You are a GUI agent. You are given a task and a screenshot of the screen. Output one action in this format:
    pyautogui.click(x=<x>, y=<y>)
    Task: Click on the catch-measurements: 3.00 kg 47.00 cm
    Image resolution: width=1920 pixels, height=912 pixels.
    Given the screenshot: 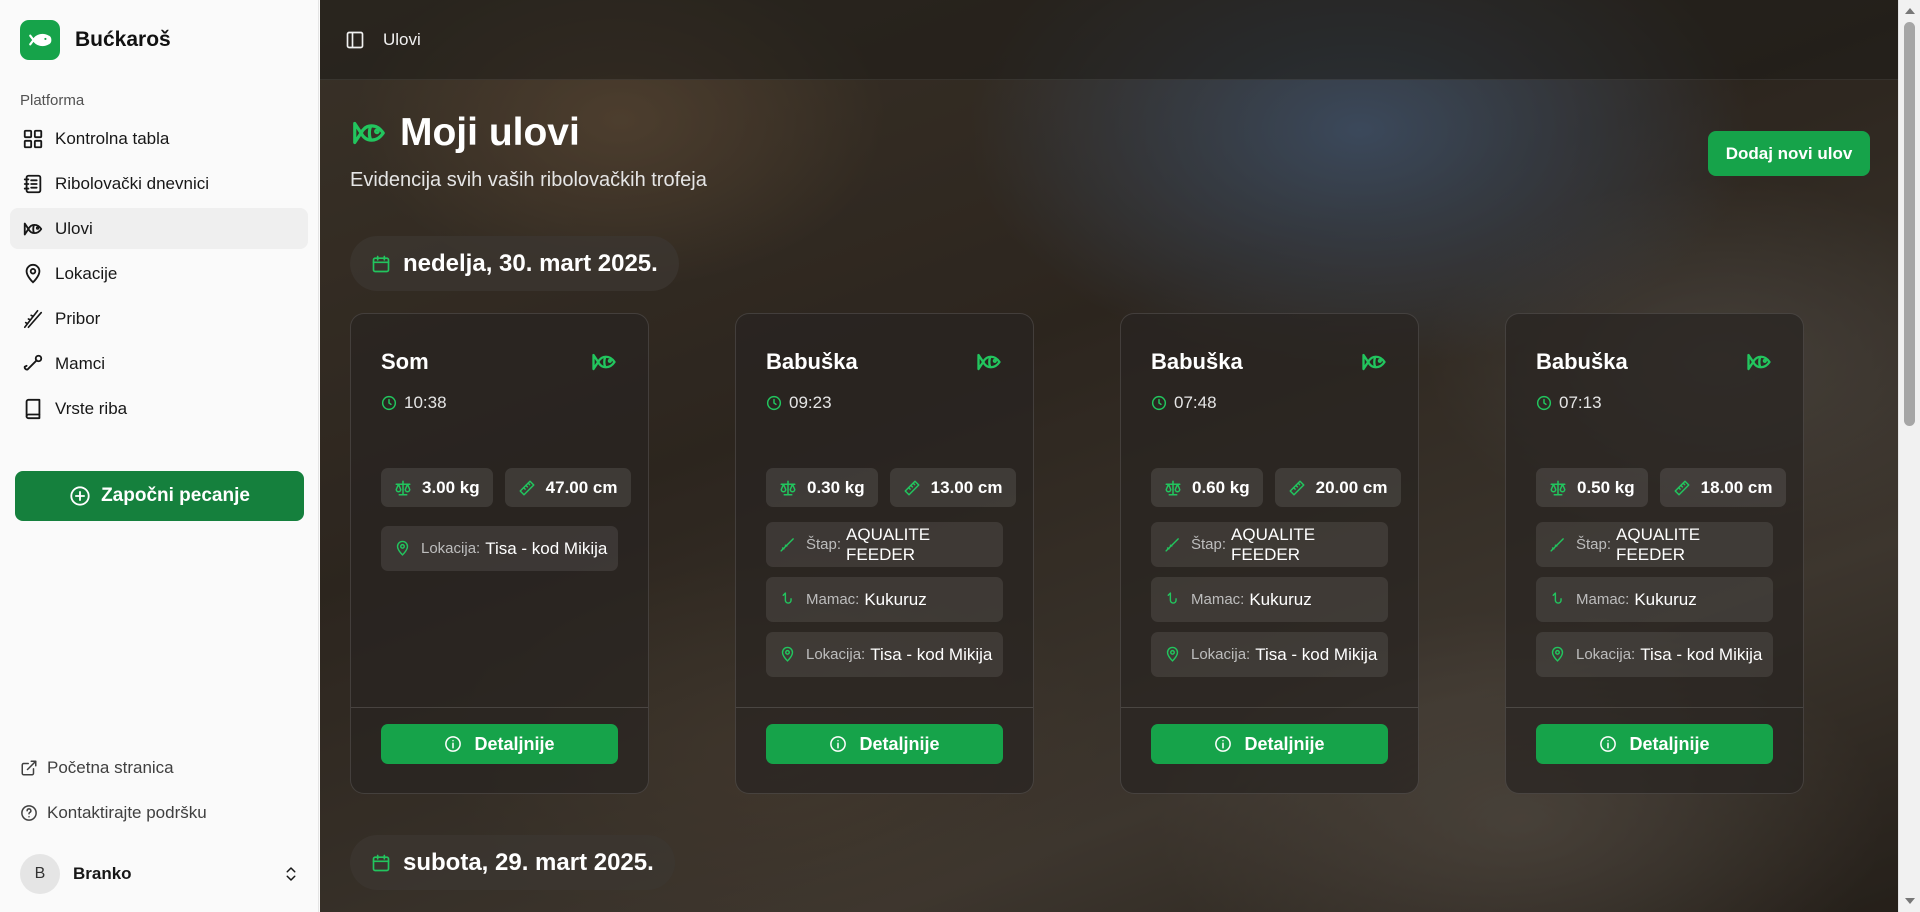 What is the action you would take?
    pyautogui.click(x=512, y=487)
    